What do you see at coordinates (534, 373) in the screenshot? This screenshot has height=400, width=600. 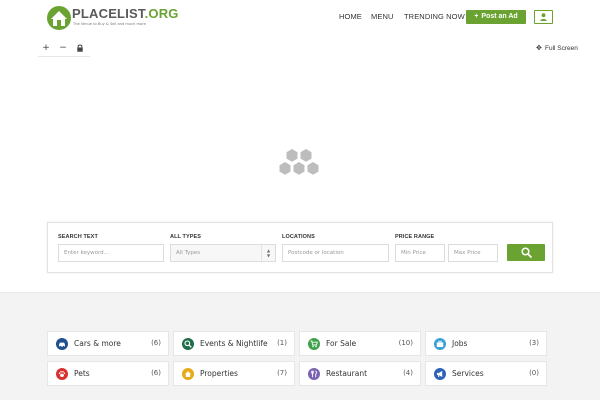 I see `category-count: (0)` at bounding box center [534, 373].